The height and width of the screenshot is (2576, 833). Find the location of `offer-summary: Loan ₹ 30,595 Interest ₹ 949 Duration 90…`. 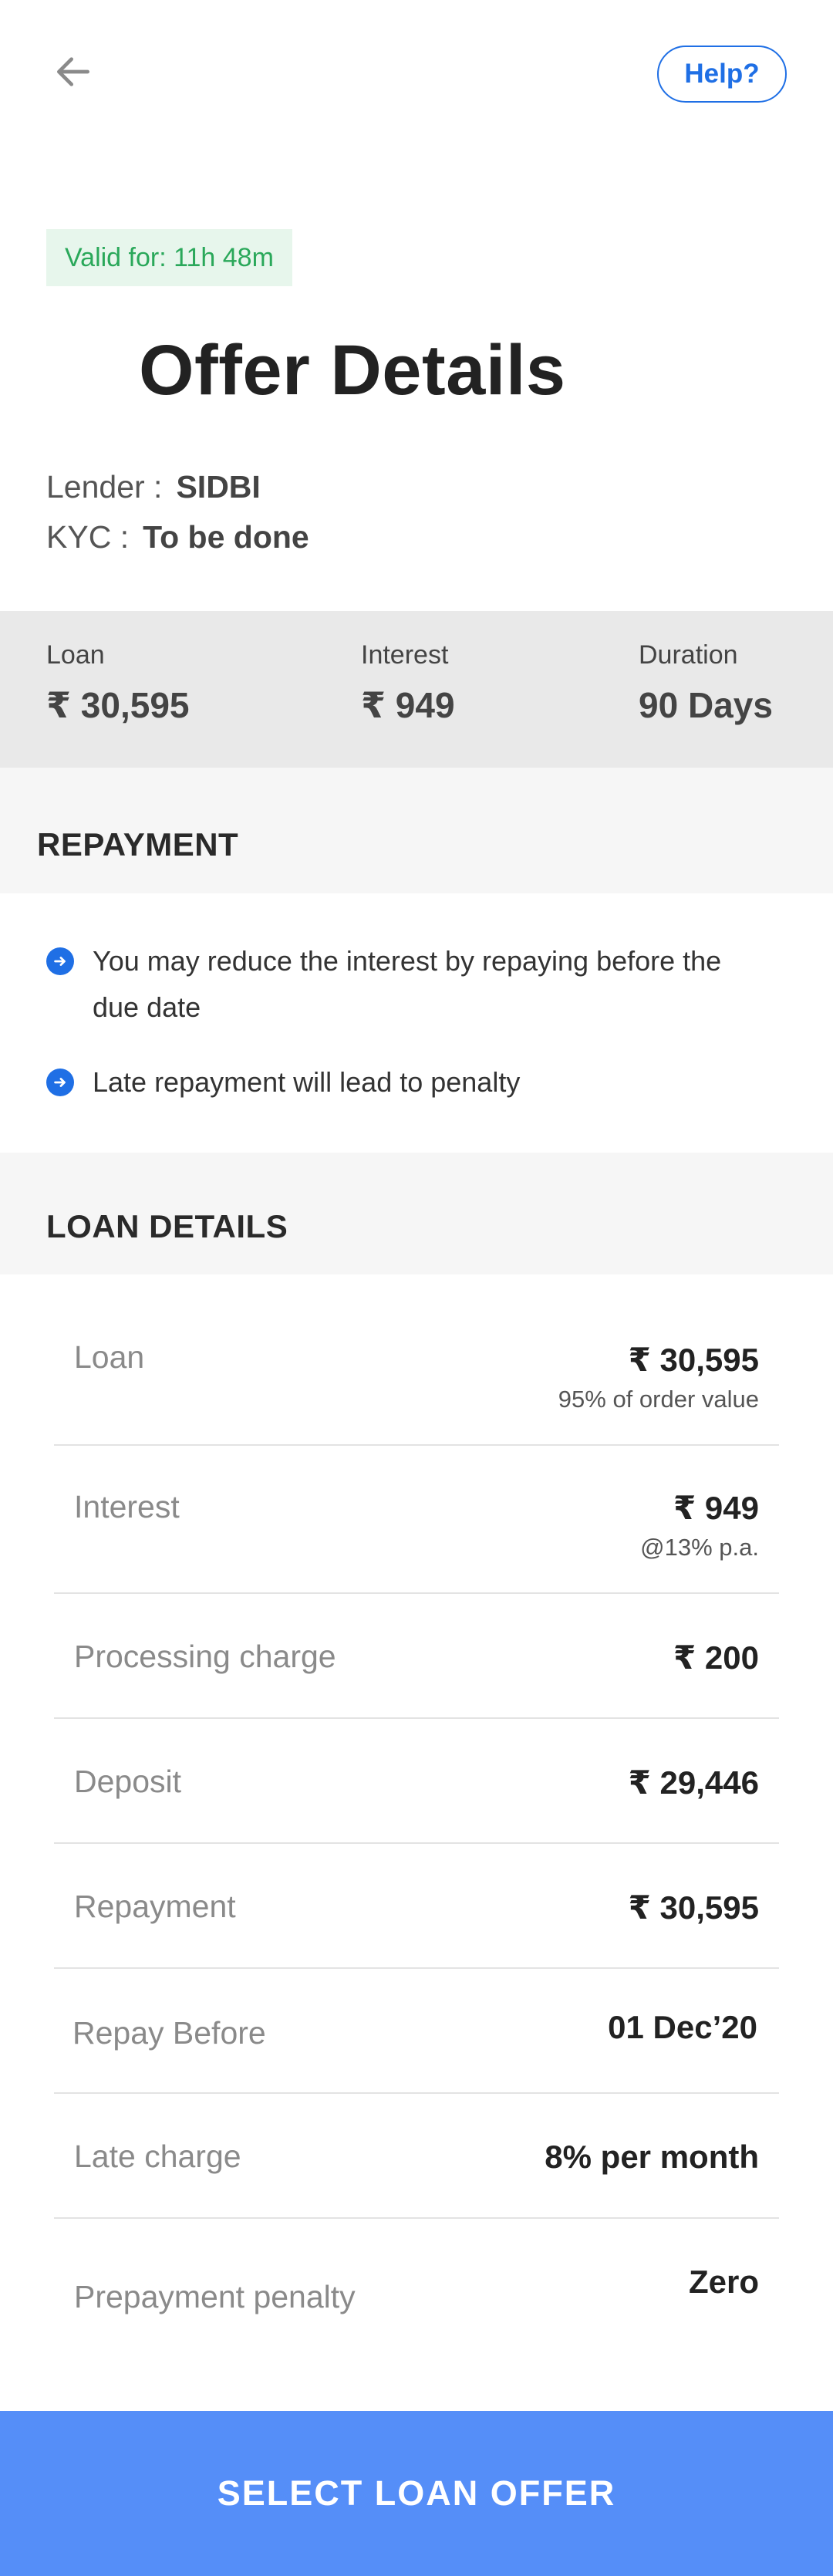

offer-summary: Loan ₹ 30,595 Interest ₹ 949 Duration 90… is located at coordinates (416, 690).